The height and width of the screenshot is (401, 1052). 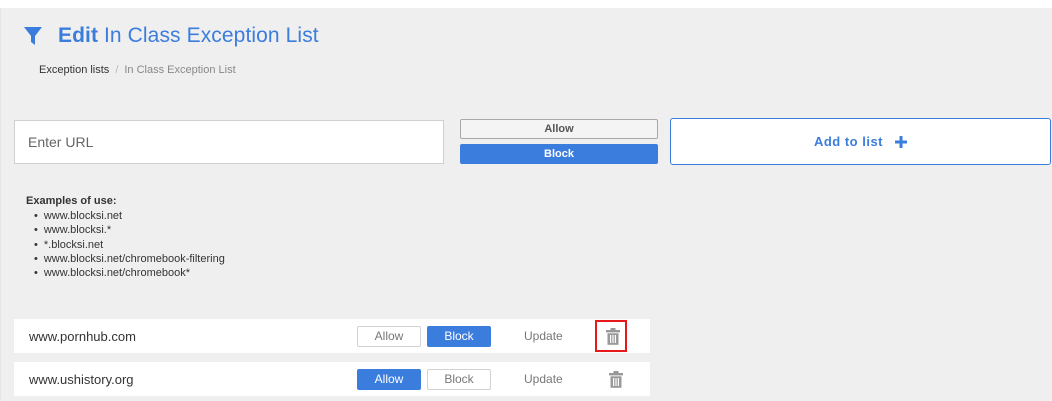 What do you see at coordinates (129, 230) in the screenshot?
I see `example-item: www.blocksi.*` at bounding box center [129, 230].